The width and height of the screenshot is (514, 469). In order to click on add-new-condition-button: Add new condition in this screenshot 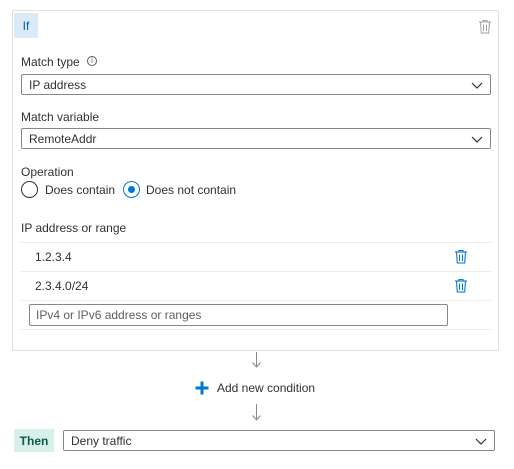, I will do `click(255, 388)`.